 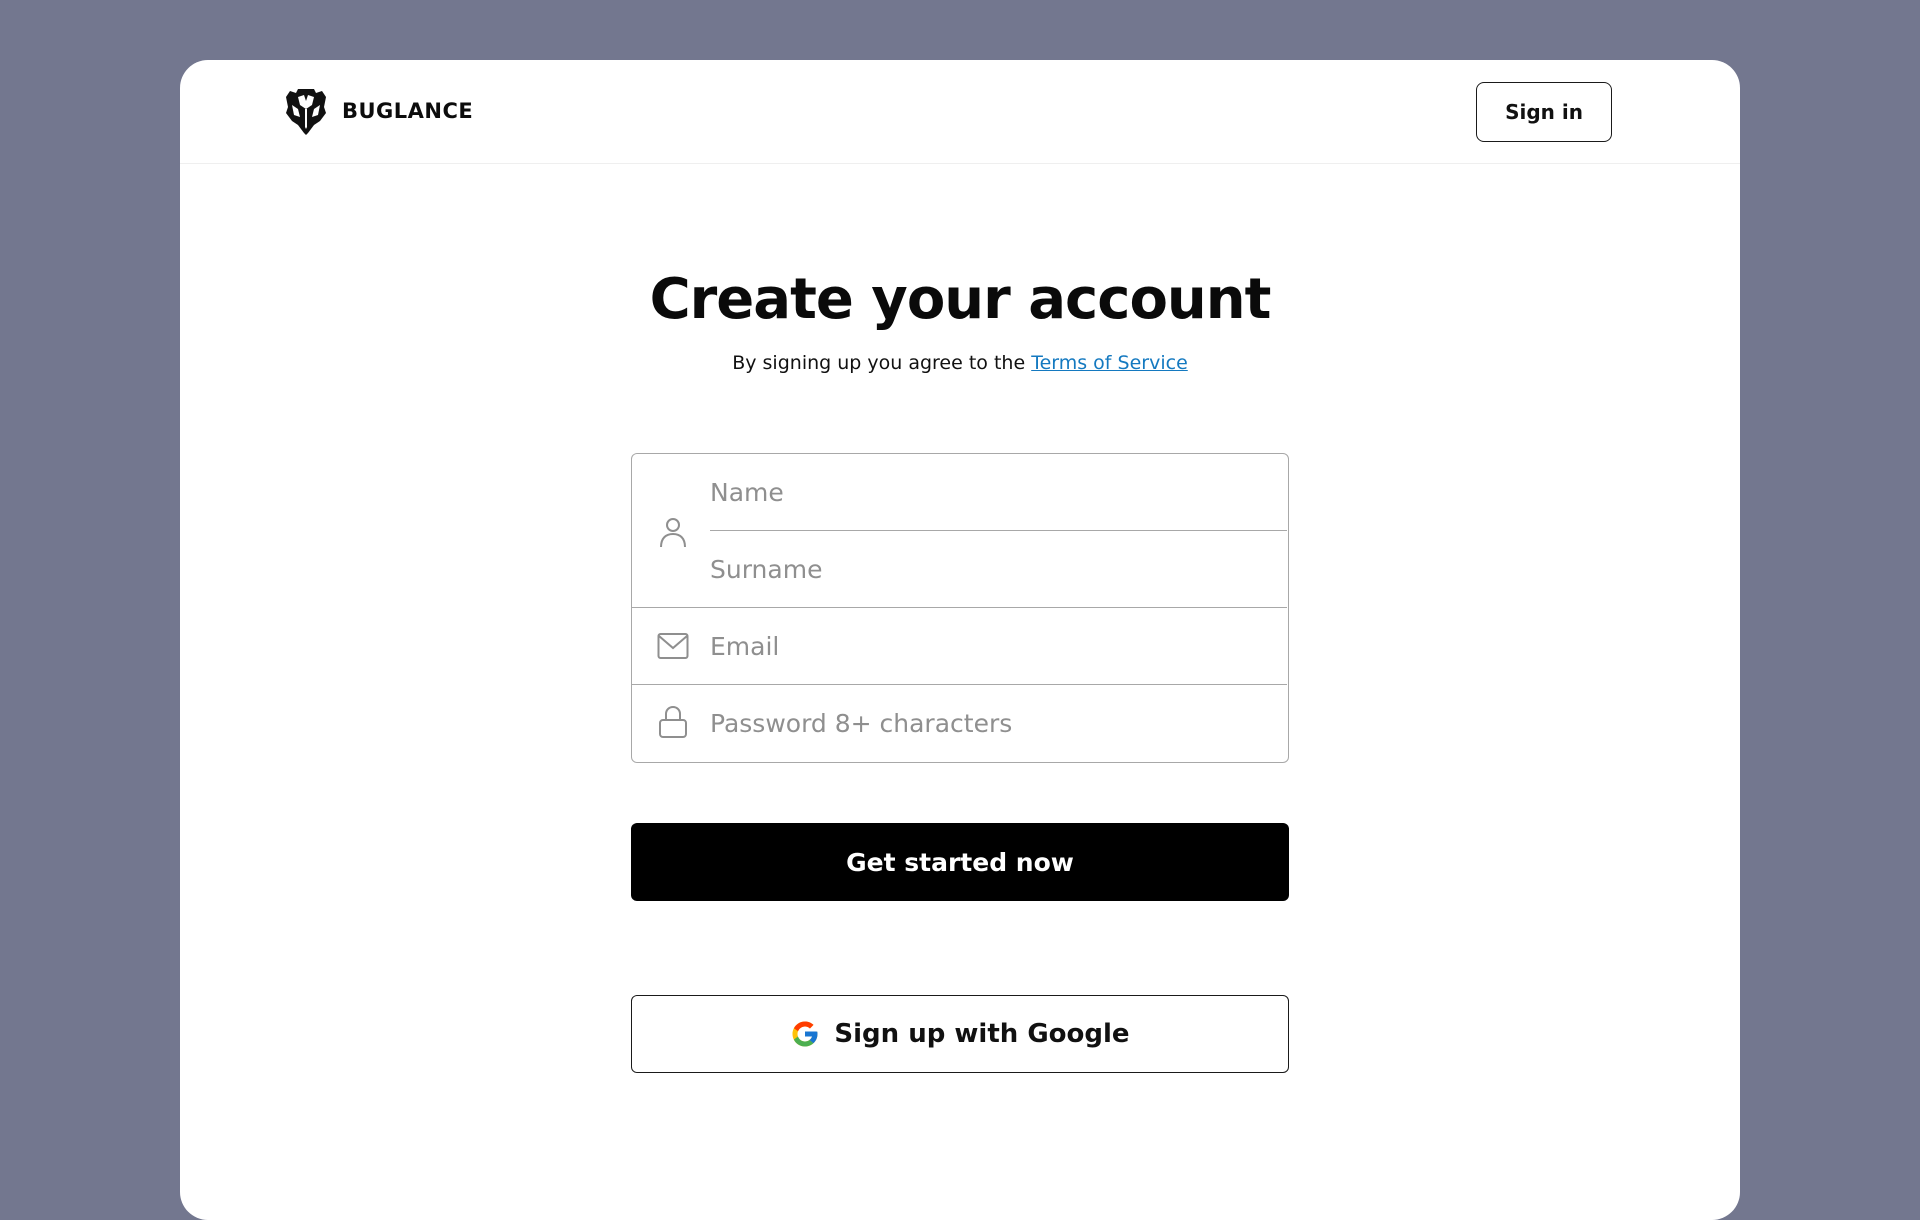 What do you see at coordinates (306, 112) in the screenshot?
I see `shield-logo-icon` at bounding box center [306, 112].